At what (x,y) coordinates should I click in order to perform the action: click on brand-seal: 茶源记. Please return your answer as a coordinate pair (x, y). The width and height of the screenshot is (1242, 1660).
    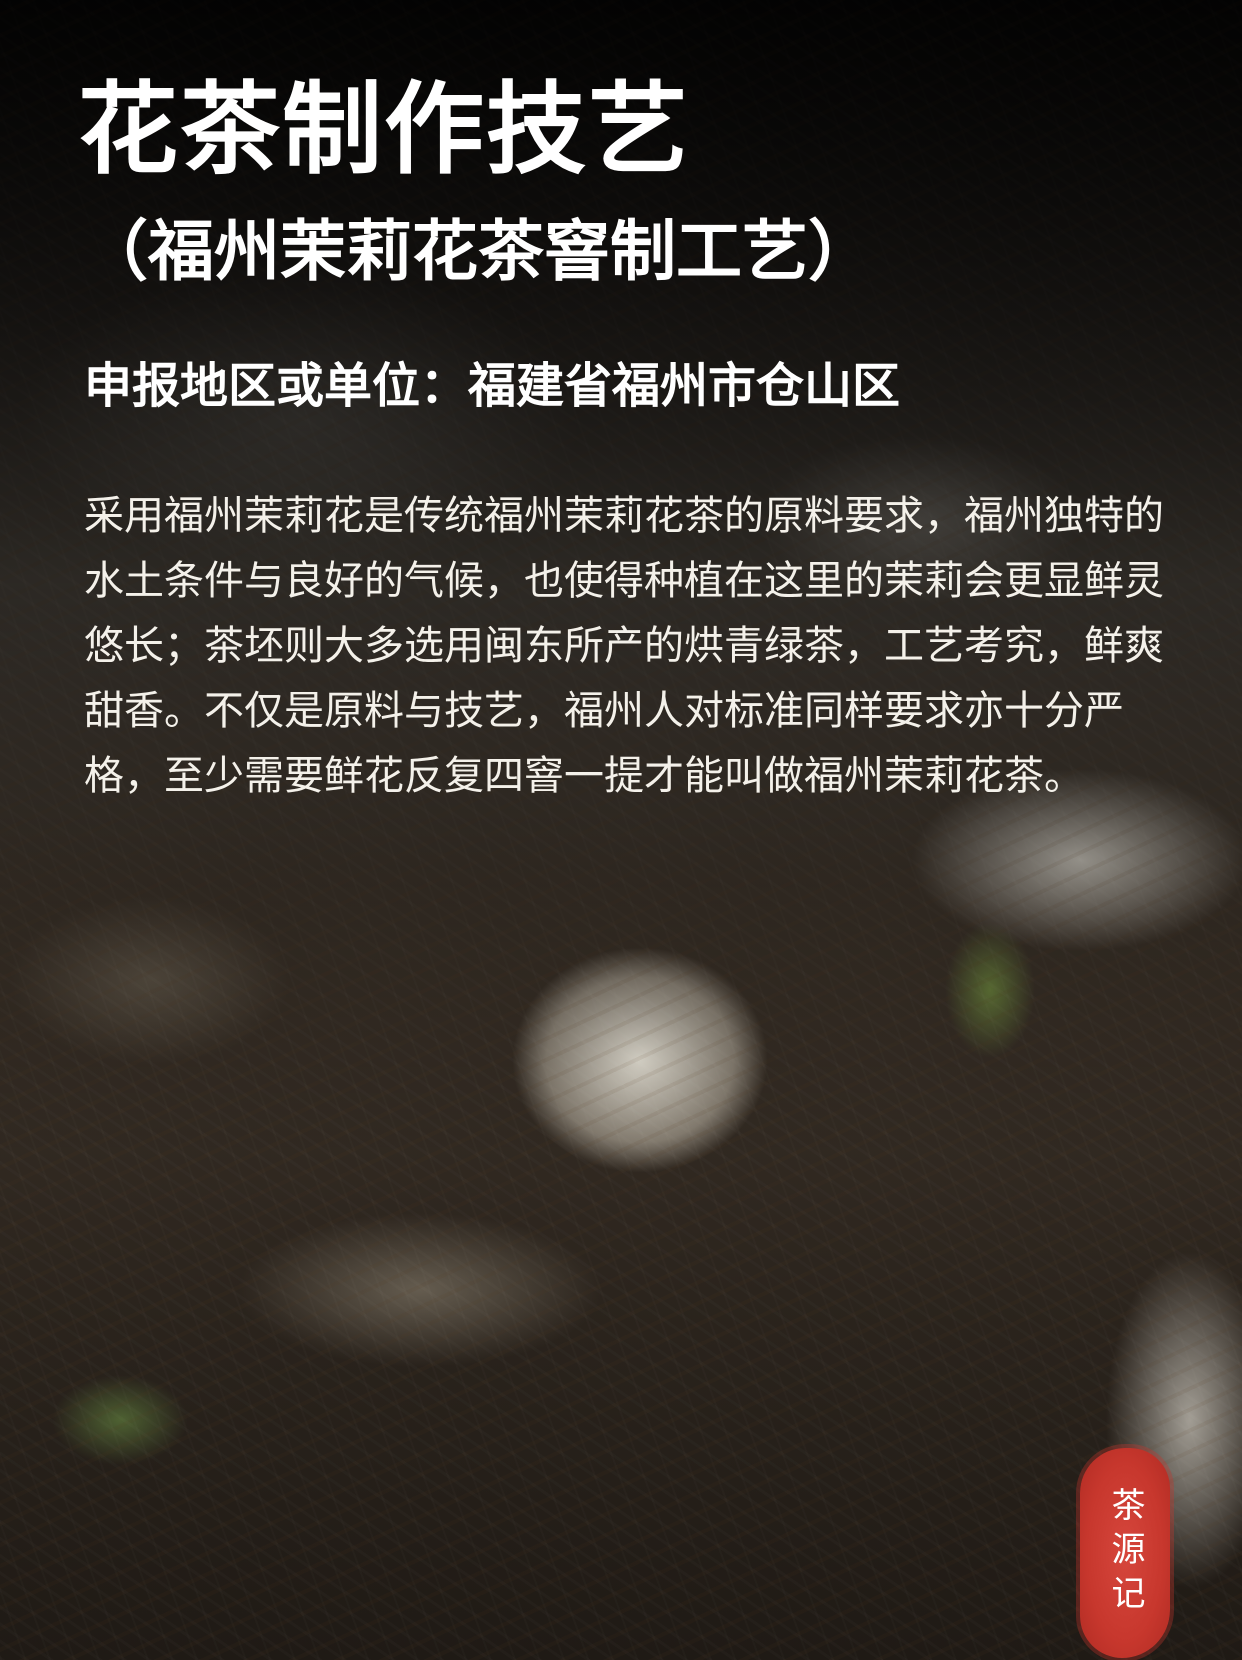
    Looking at the image, I should click on (1125, 1553).